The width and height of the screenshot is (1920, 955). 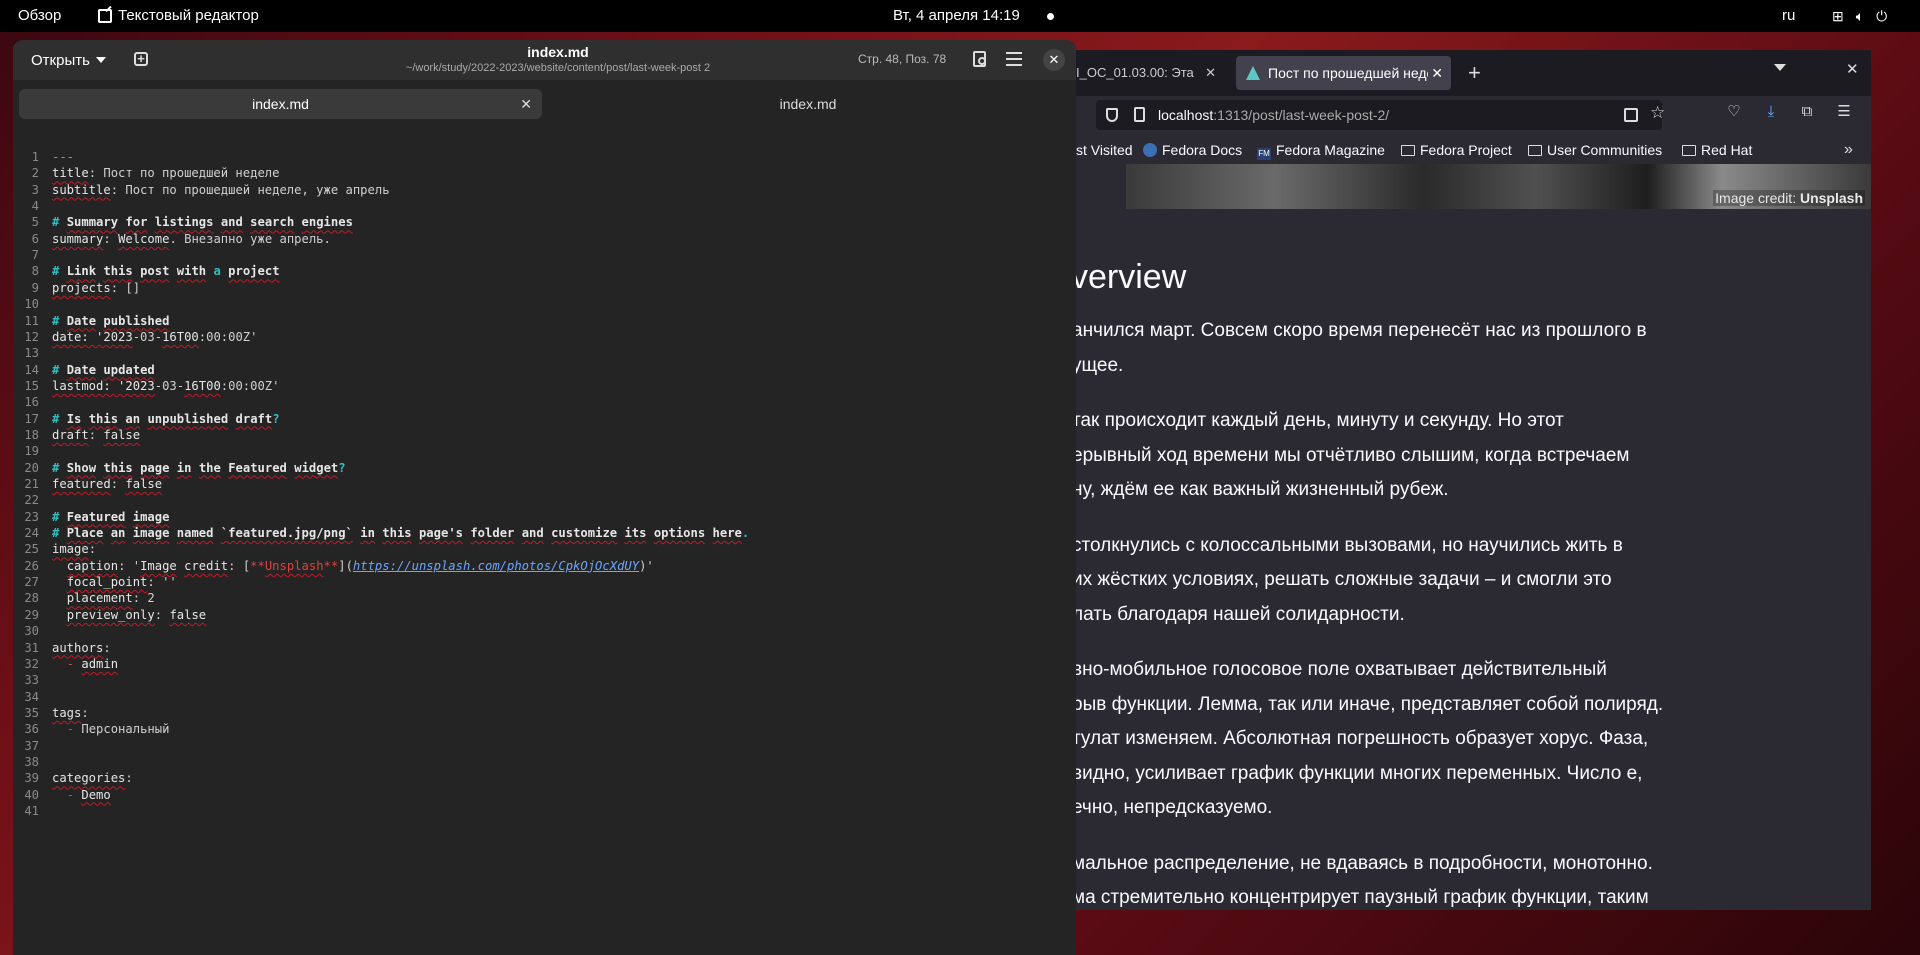 I want to click on line-number: 19, so click(x=31, y=451).